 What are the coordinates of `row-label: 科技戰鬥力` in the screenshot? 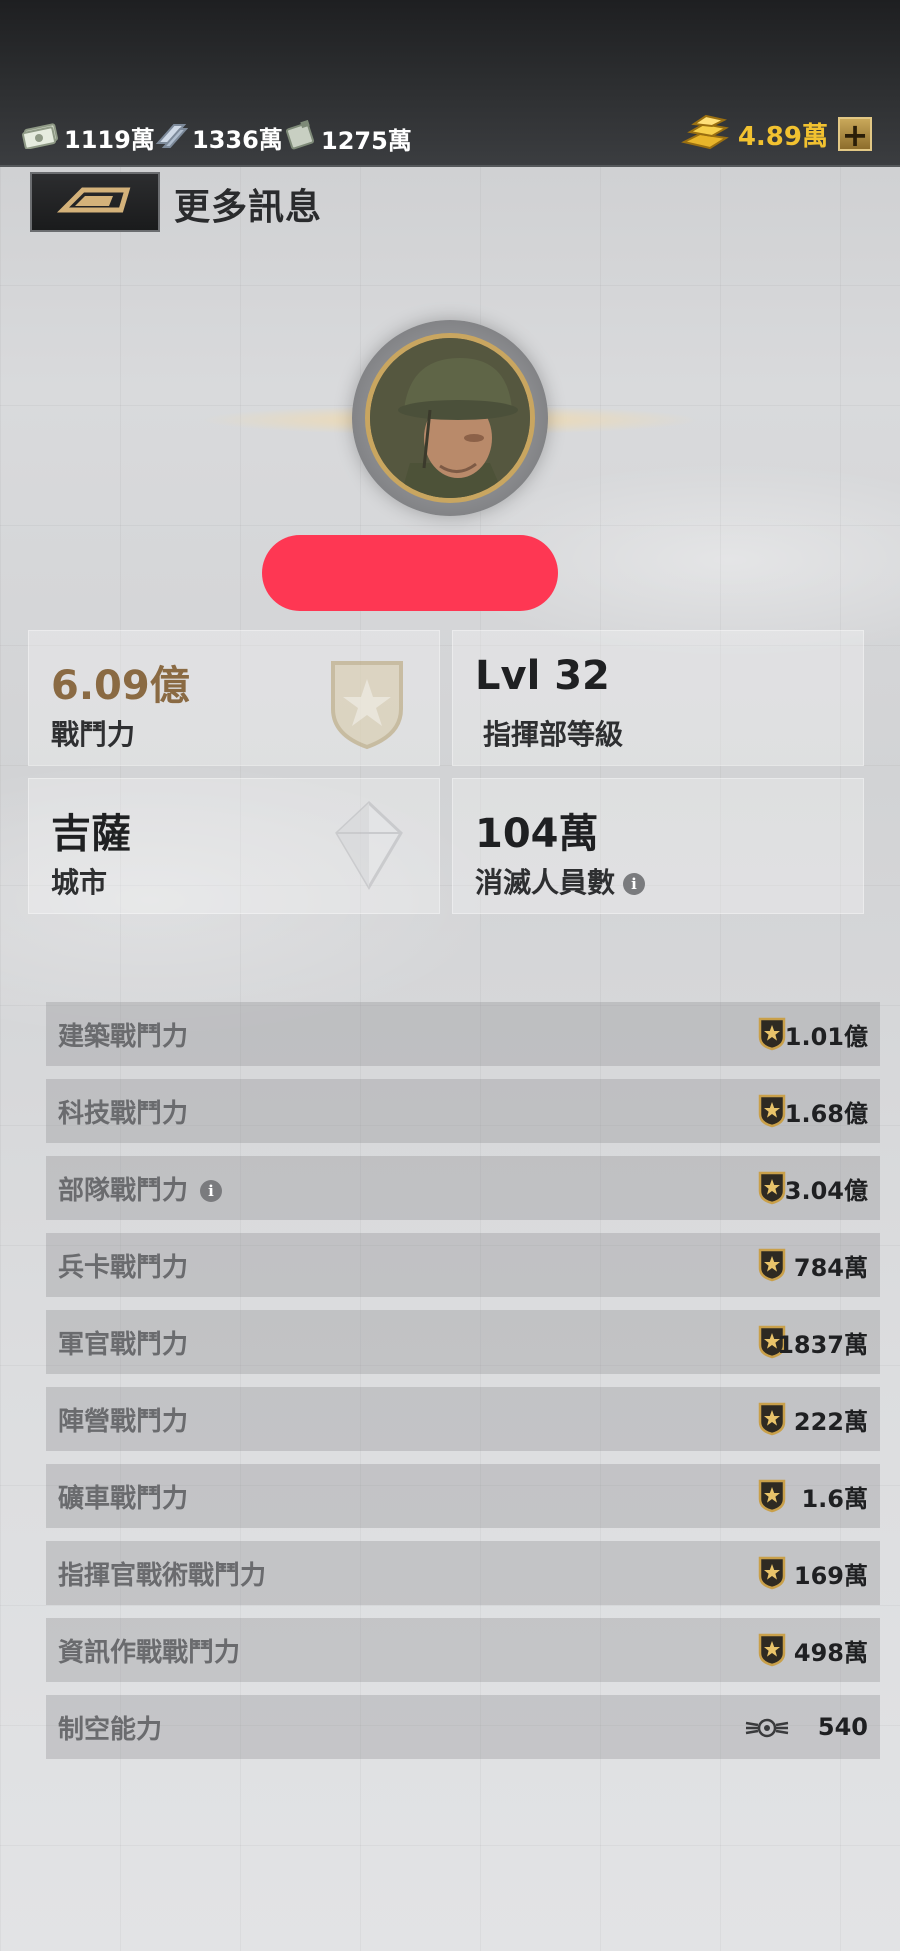 It's located at (123, 1113).